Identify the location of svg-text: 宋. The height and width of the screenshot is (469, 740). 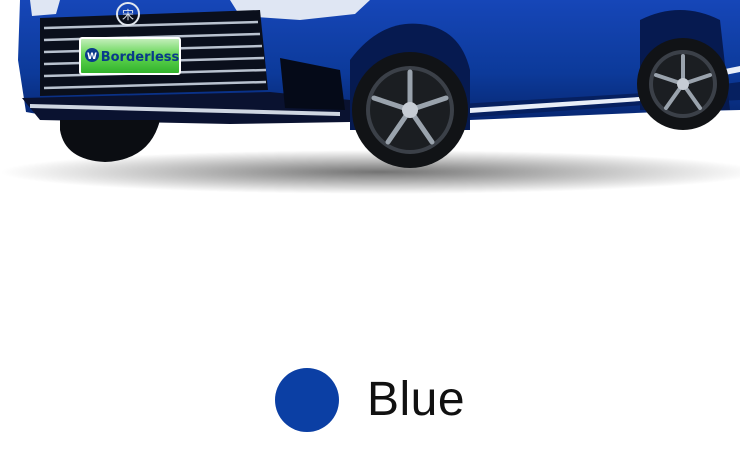
(128, 14).